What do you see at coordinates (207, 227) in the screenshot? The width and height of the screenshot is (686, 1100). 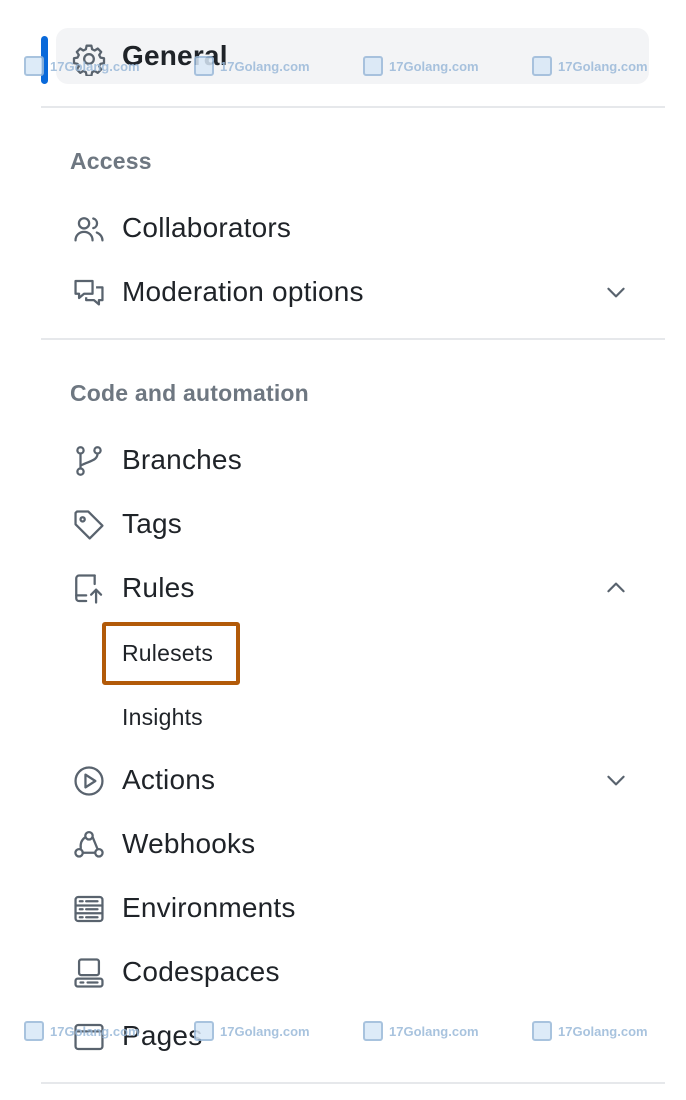 I see `sidebar-item-label: Collaborators` at bounding box center [207, 227].